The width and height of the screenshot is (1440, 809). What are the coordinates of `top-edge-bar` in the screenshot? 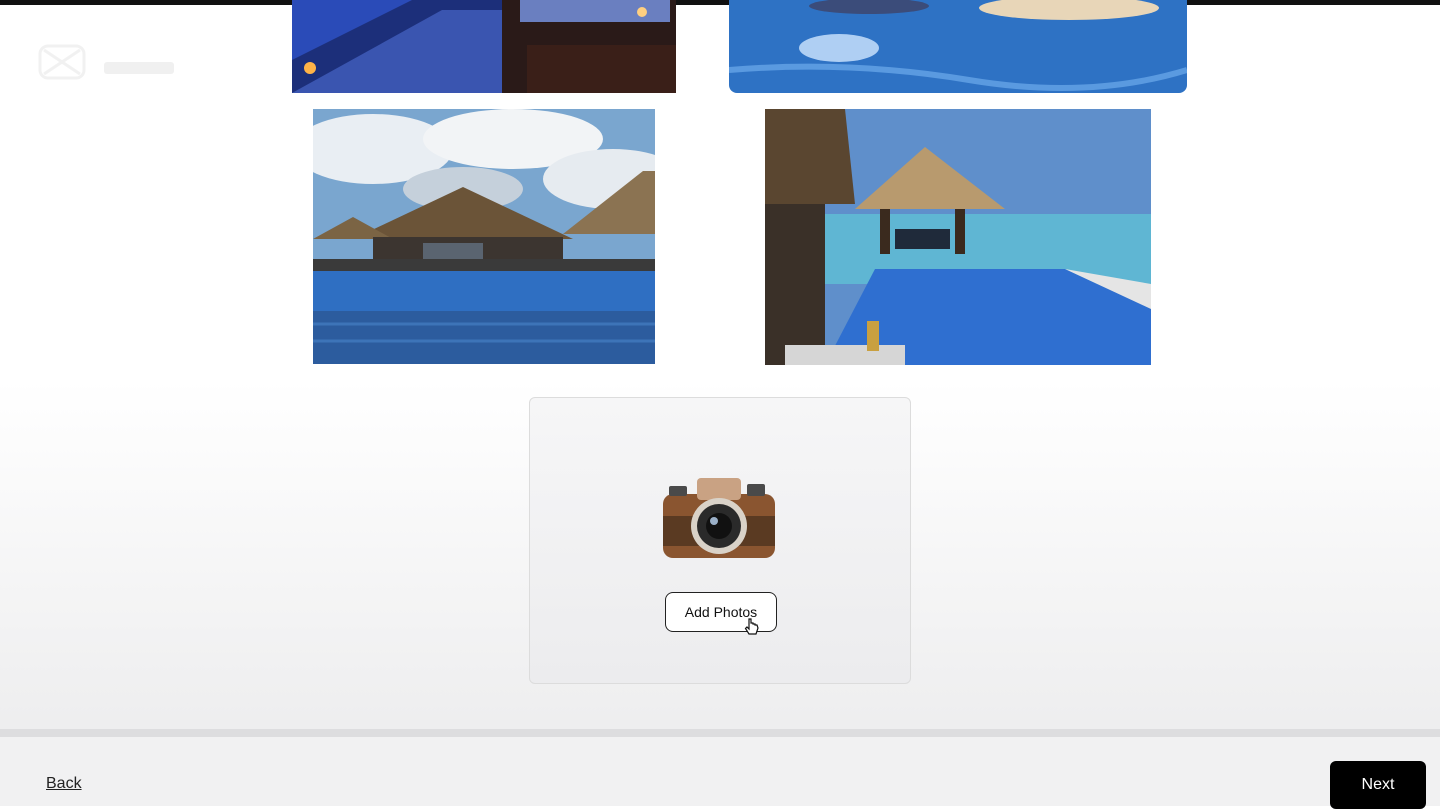 It's located at (720, 2).